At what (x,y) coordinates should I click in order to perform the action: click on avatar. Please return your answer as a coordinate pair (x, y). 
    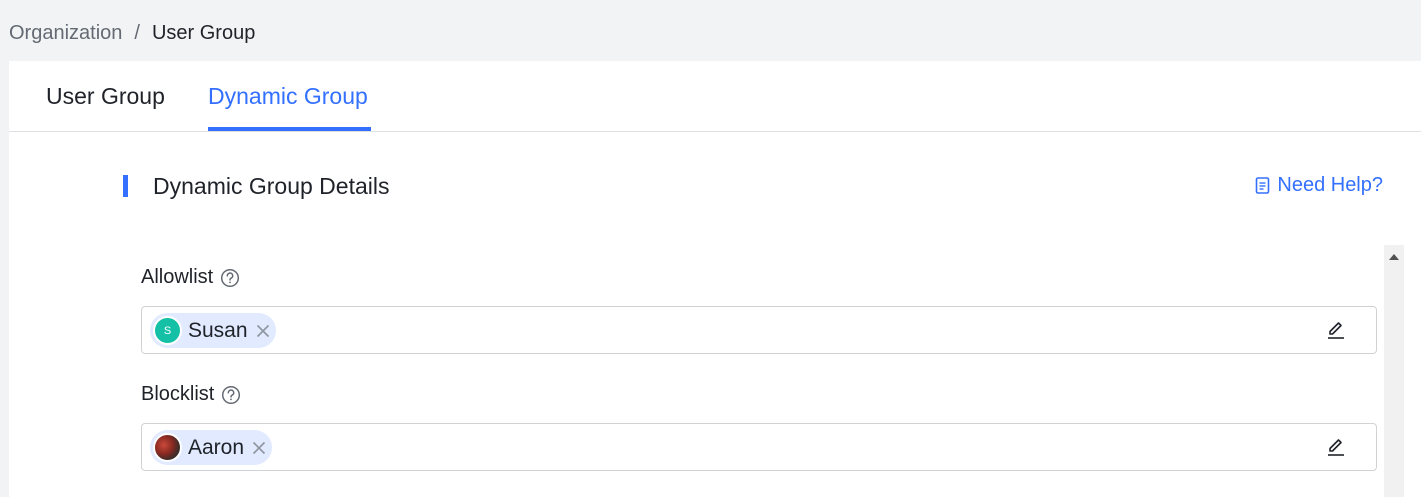
    Looking at the image, I should click on (167, 447).